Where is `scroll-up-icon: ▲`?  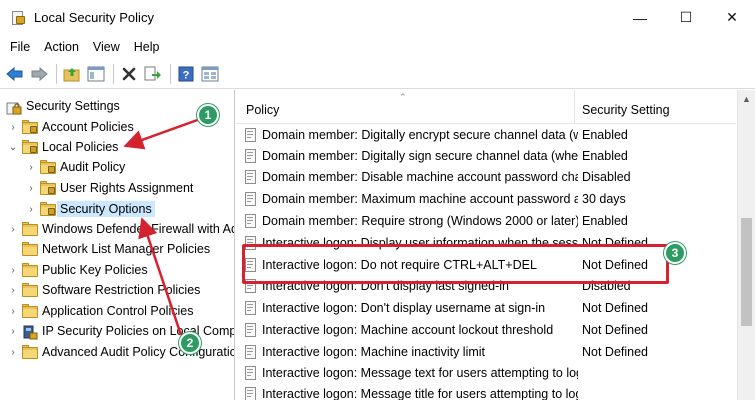 scroll-up-icon: ▲ is located at coordinates (746, 98).